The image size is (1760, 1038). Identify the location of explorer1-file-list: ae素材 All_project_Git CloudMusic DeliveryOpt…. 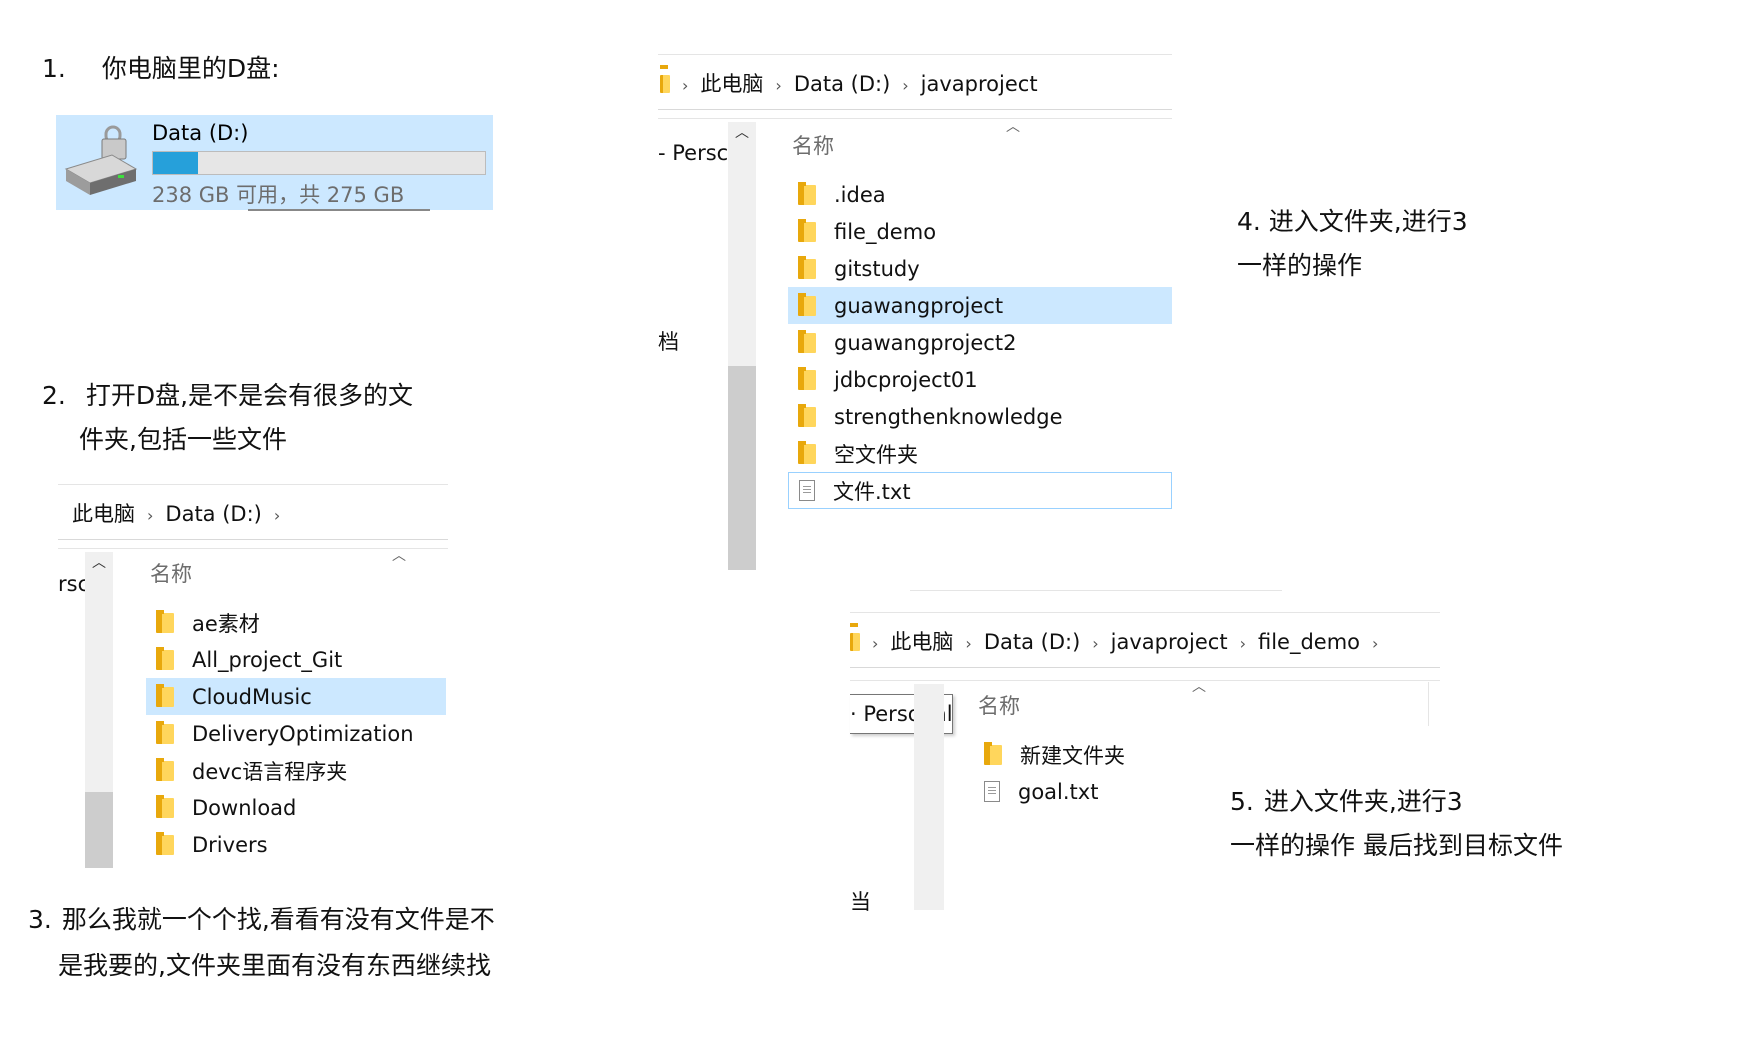
(296, 733).